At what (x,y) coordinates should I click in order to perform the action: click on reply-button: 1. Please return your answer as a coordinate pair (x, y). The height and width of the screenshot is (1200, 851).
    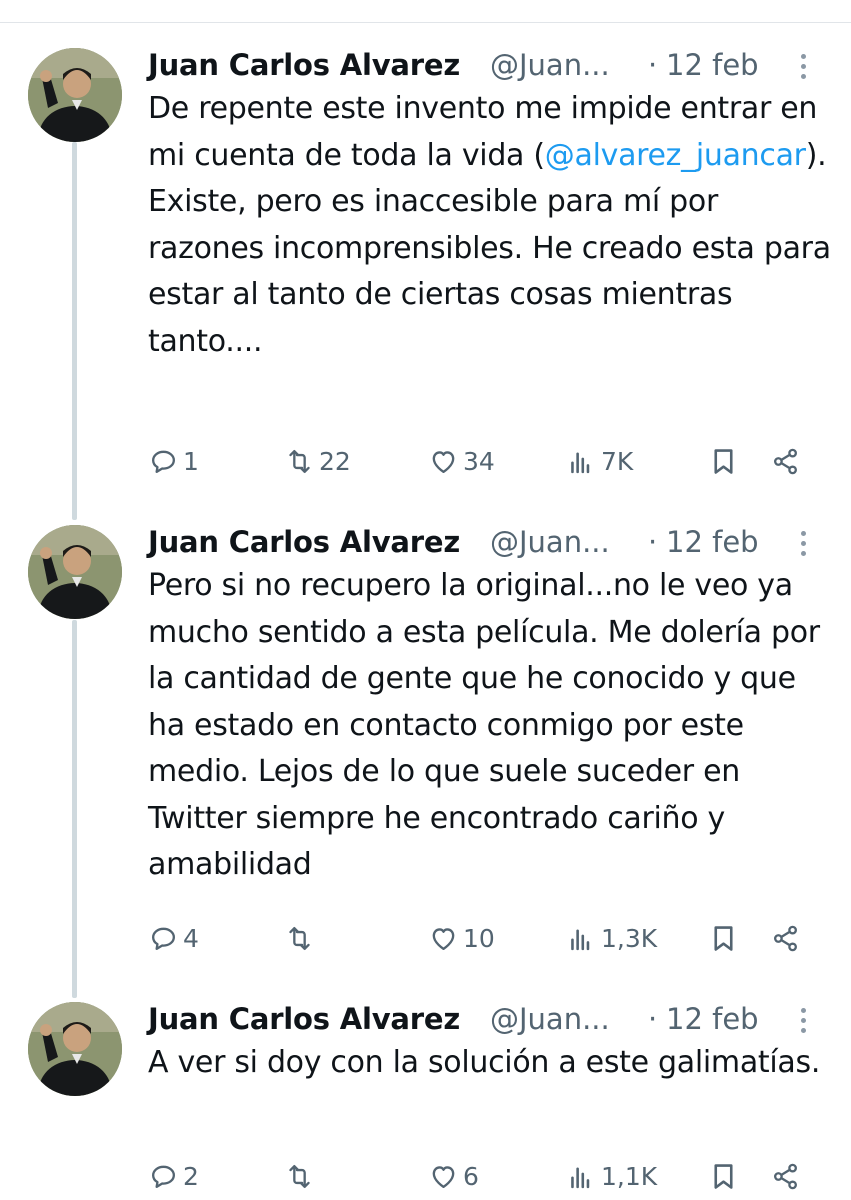
    Looking at the image, I should click on (173, 461).